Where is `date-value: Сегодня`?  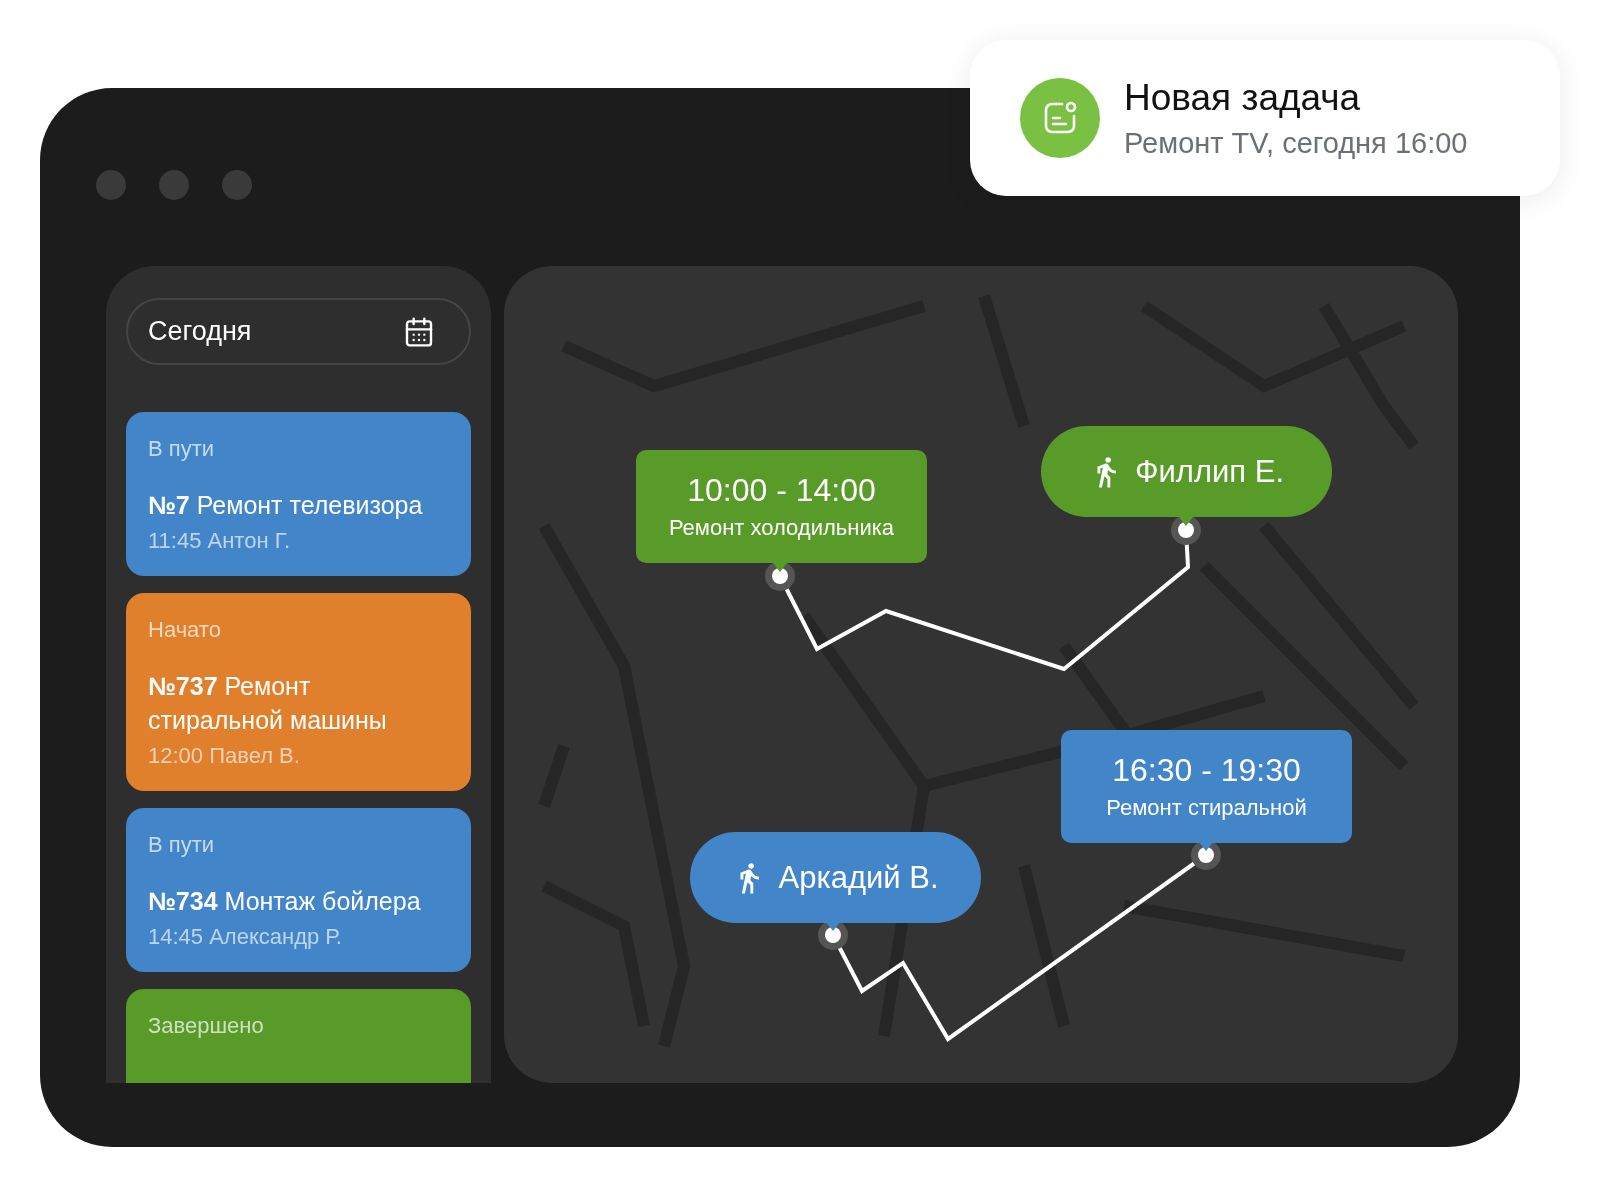 date-value: Сегодня is located at coordinates (200, 331).